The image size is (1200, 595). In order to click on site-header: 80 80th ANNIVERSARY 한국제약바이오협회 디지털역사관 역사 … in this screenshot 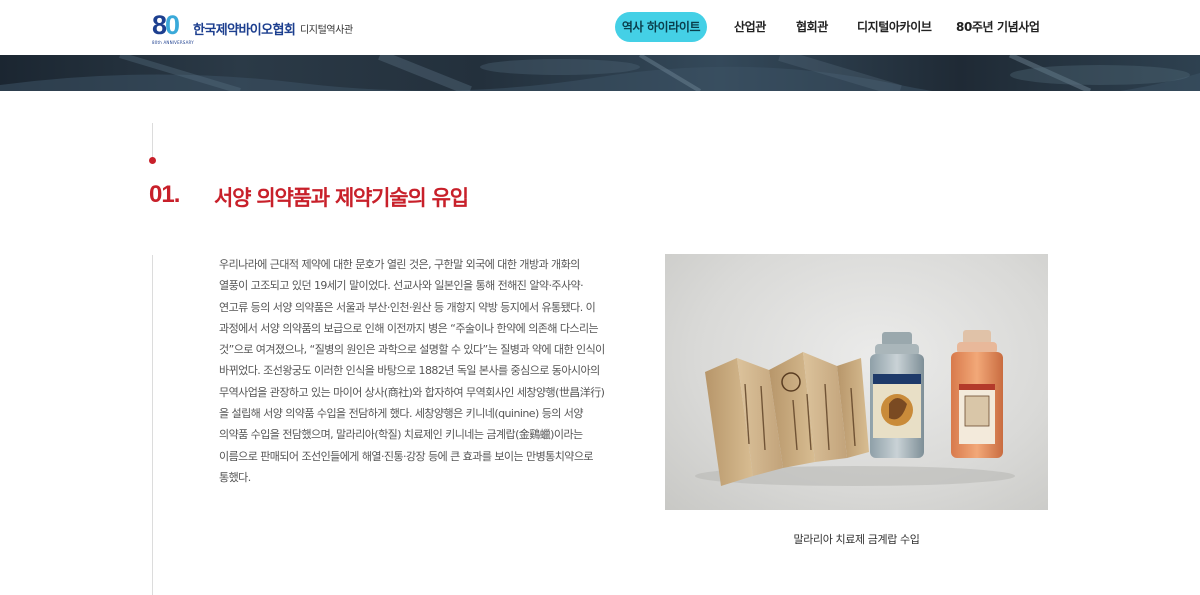, I will do `click(600, 28)`.